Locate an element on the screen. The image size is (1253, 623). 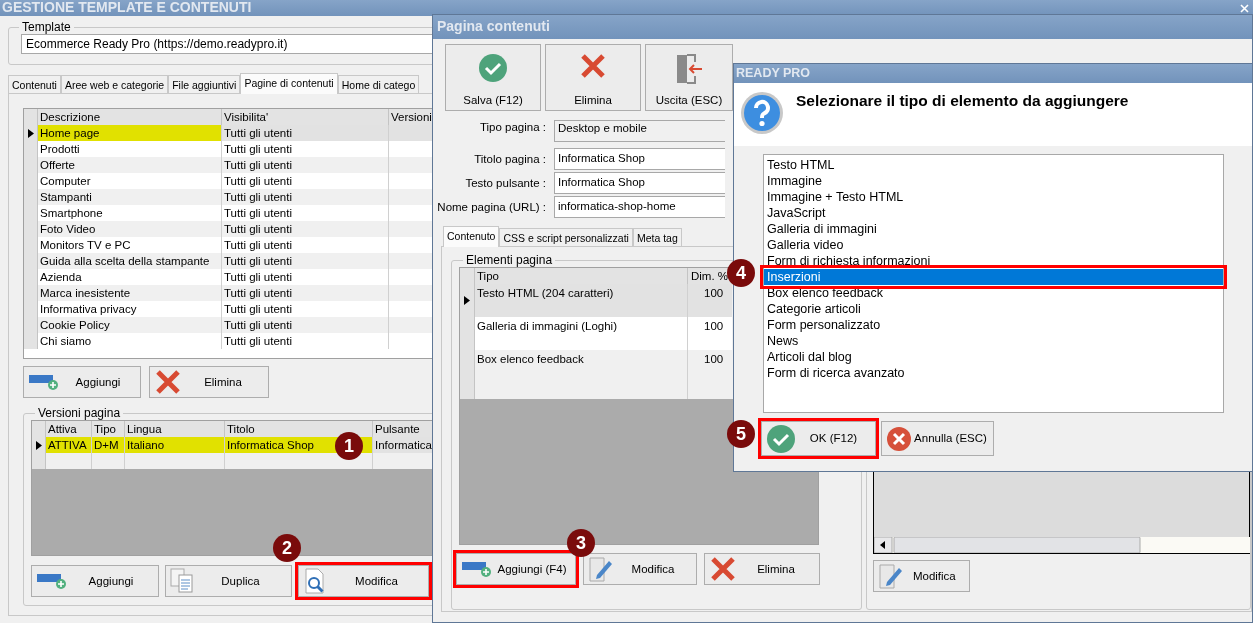
table-cell: Offerte is located at coordinates (130, 165).